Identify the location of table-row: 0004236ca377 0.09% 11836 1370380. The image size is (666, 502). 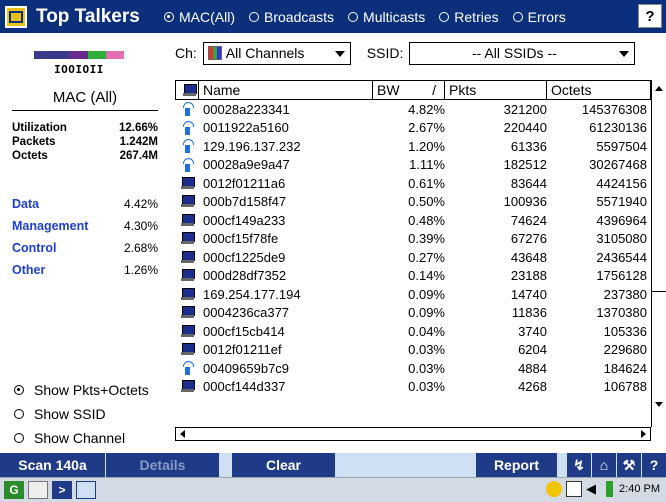
(420, 313).